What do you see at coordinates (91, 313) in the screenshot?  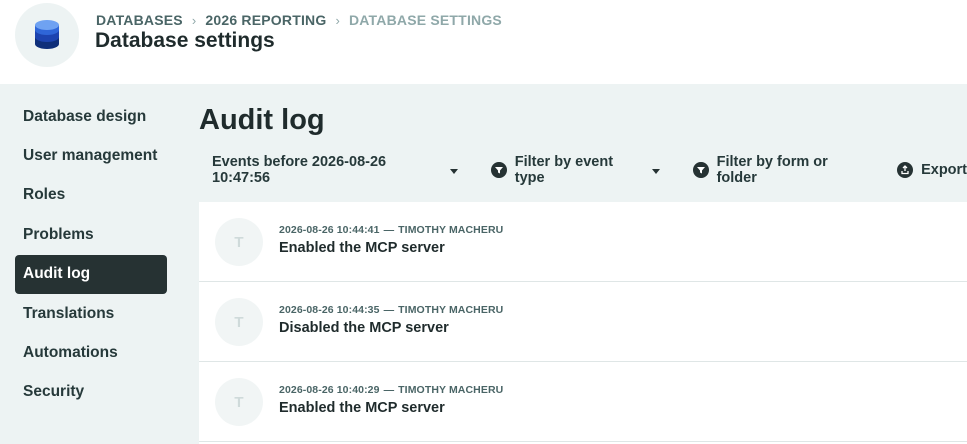 I see `sidebar-item-translations: Translations` at bounding box center [91, 313].